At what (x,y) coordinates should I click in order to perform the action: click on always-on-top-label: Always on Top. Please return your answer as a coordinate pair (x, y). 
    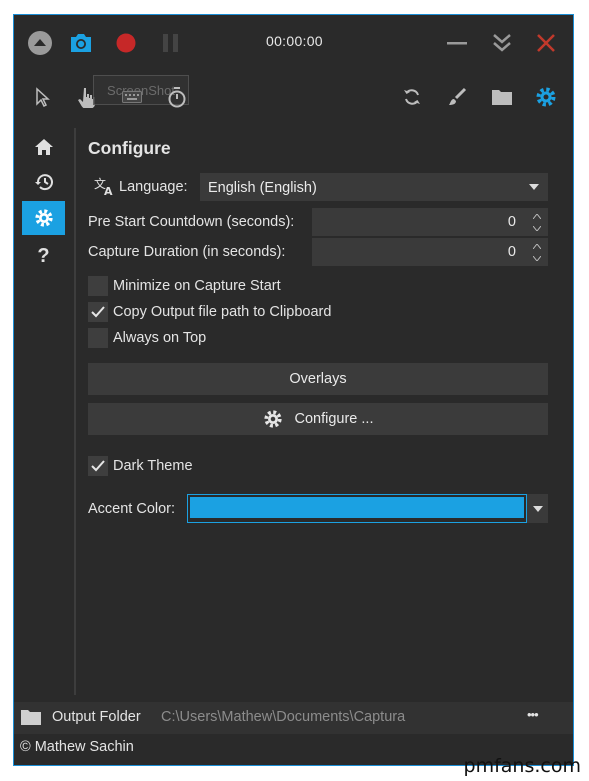
    Looking at the image, I should click on (160, 338).